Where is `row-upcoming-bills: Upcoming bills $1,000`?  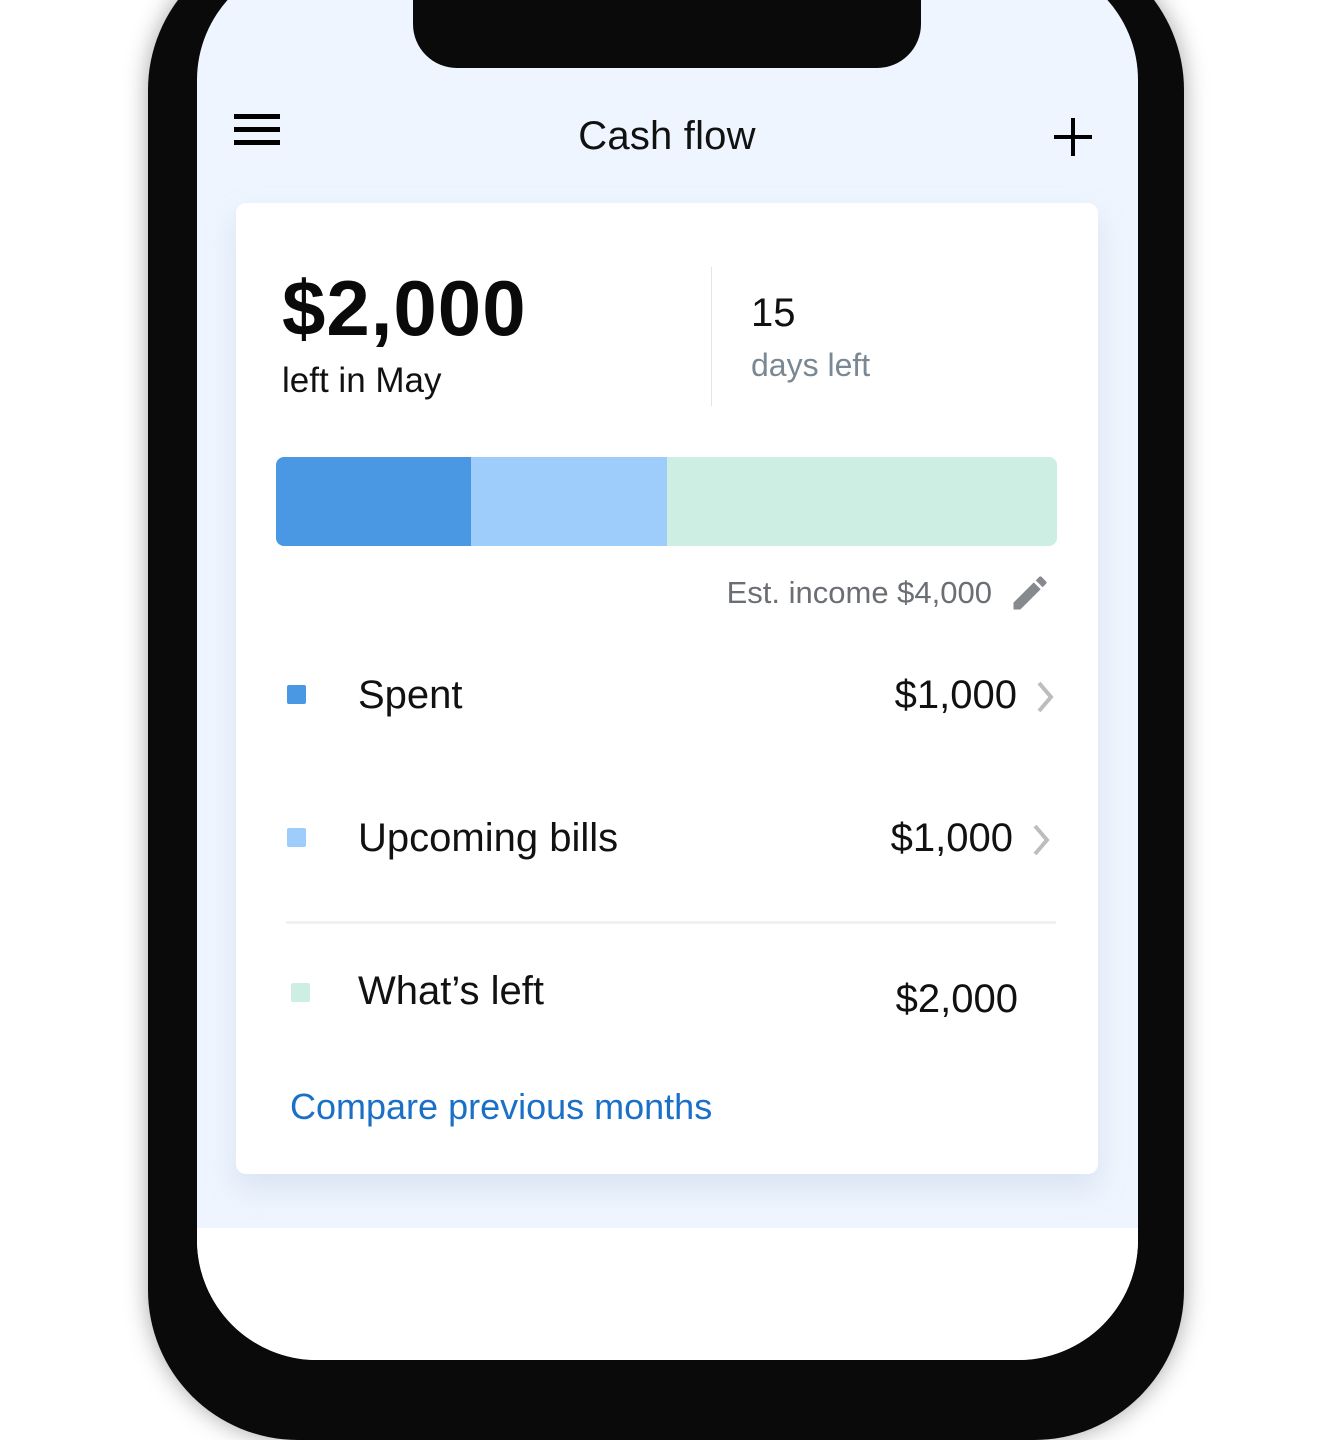 row-upcoming-bills: Upcoming bills $1,000 is located at coordinates (666, 838).